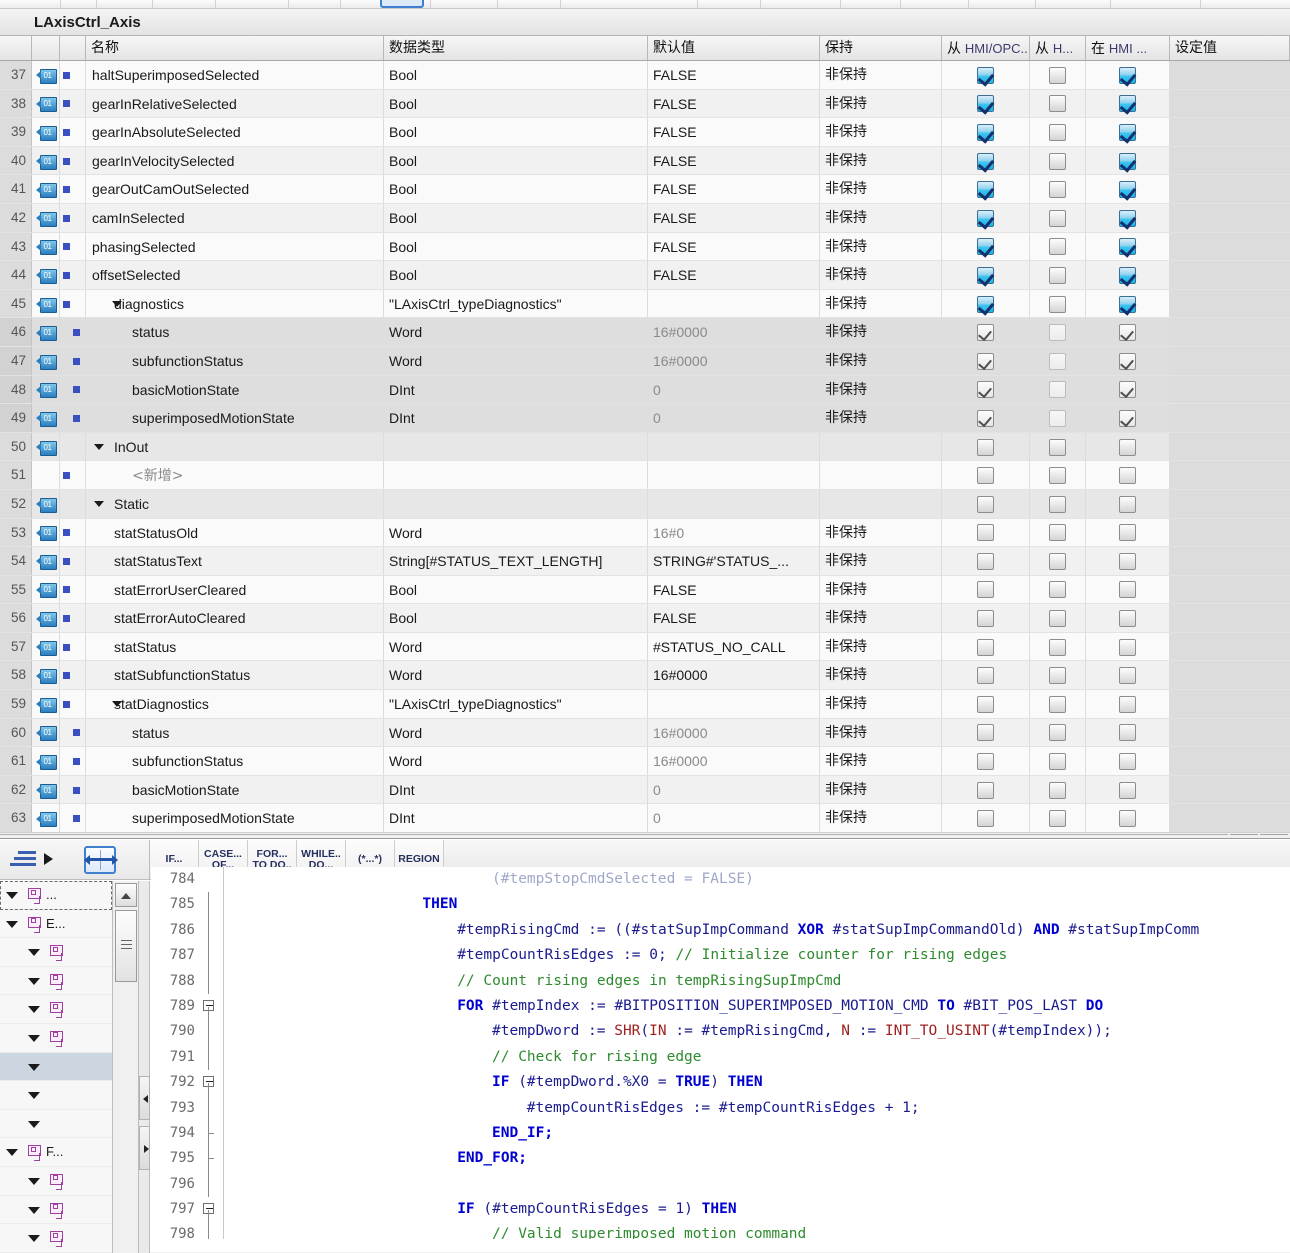 This screenshot has width=1290, height=1253. I want to click on table-row: 4601statusWord16#0000非保持, so click(645, 332).